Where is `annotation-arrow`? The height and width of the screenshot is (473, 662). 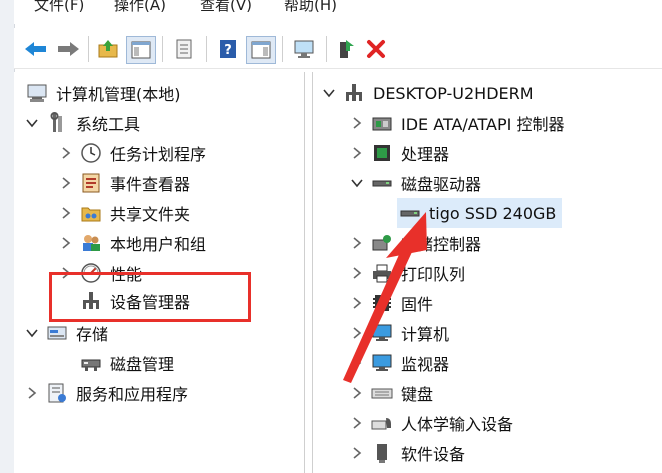 annotation-arrow is located at coordinates (385, 297).